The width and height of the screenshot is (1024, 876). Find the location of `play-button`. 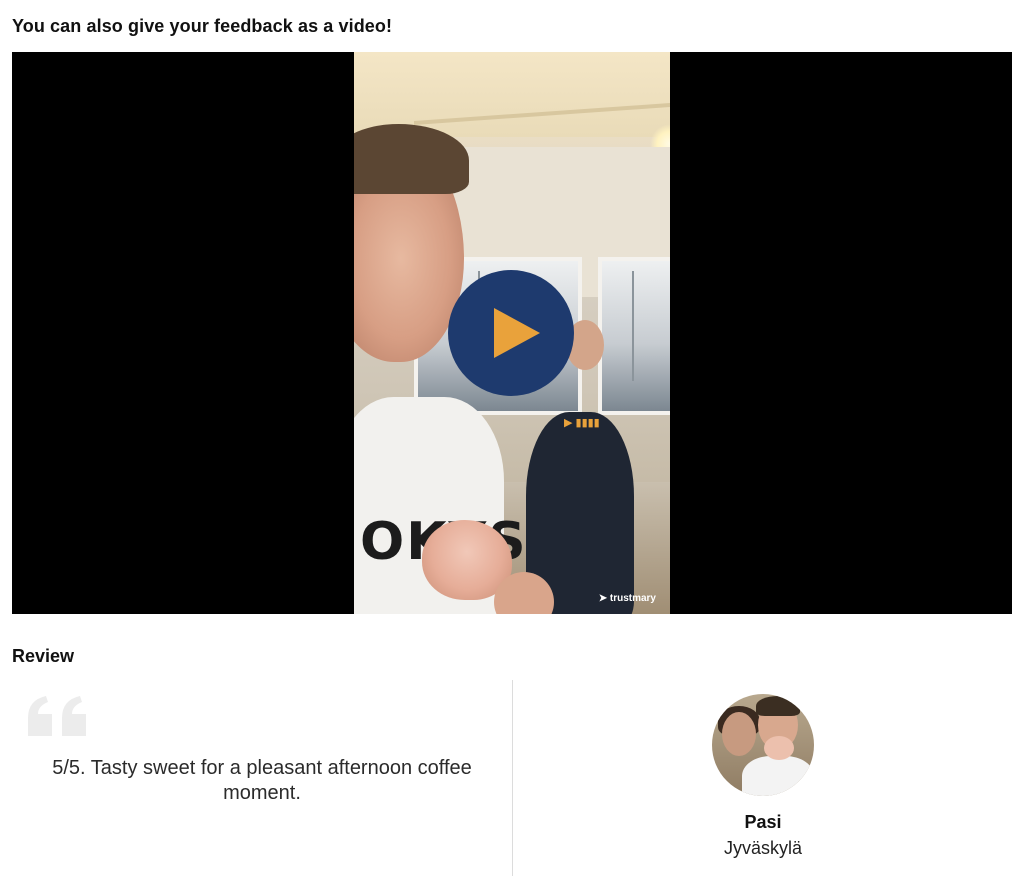

play-button is located at coordinates (511, 333).